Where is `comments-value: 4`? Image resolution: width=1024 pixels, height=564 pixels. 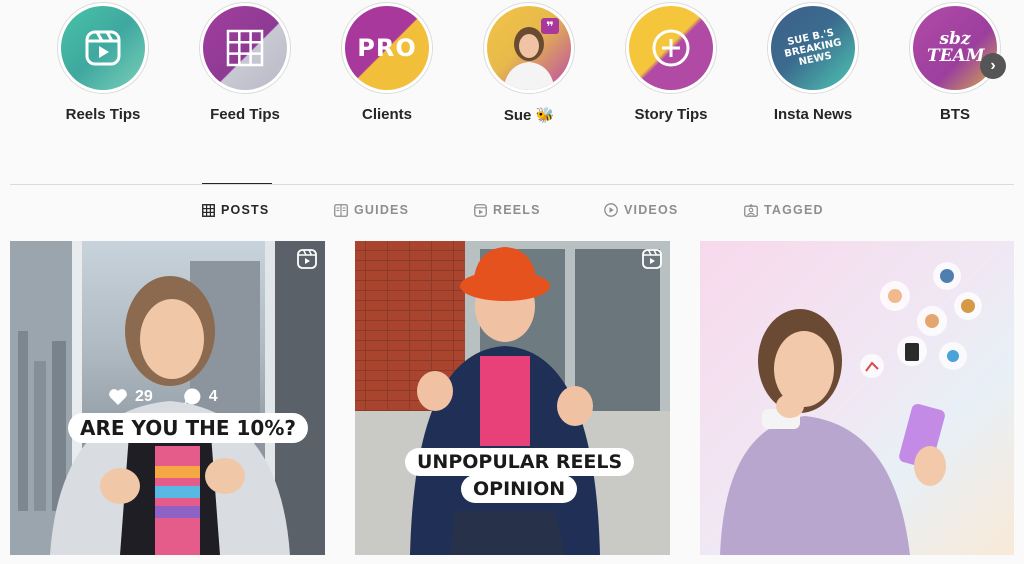 comments-value: 4 is located at coordinates (213, 396).